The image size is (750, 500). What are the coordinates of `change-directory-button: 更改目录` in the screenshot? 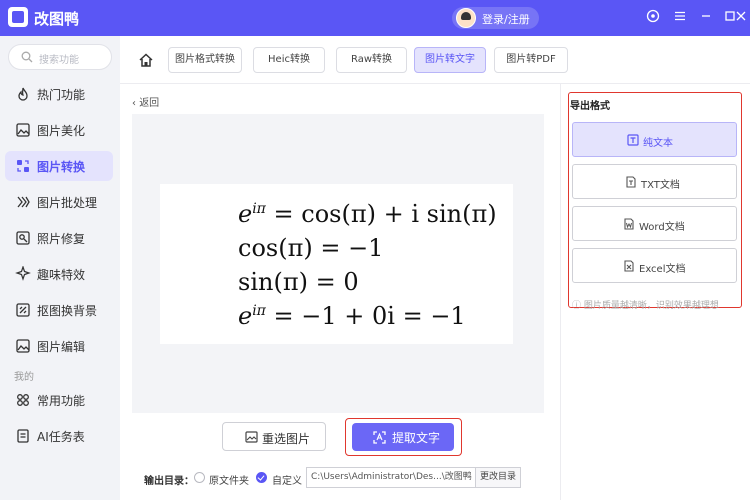 It's located at (498, 477).